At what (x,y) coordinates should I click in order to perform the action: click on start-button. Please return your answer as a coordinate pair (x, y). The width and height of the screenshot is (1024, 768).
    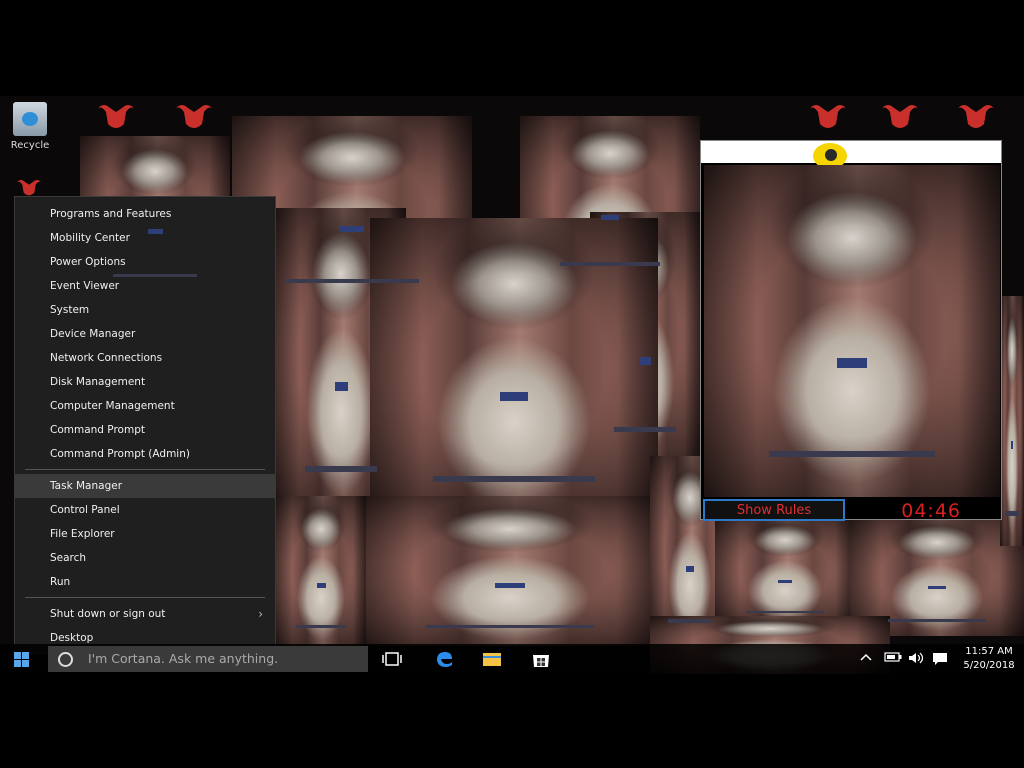
    Looking at the image, I should click on (22, 660).